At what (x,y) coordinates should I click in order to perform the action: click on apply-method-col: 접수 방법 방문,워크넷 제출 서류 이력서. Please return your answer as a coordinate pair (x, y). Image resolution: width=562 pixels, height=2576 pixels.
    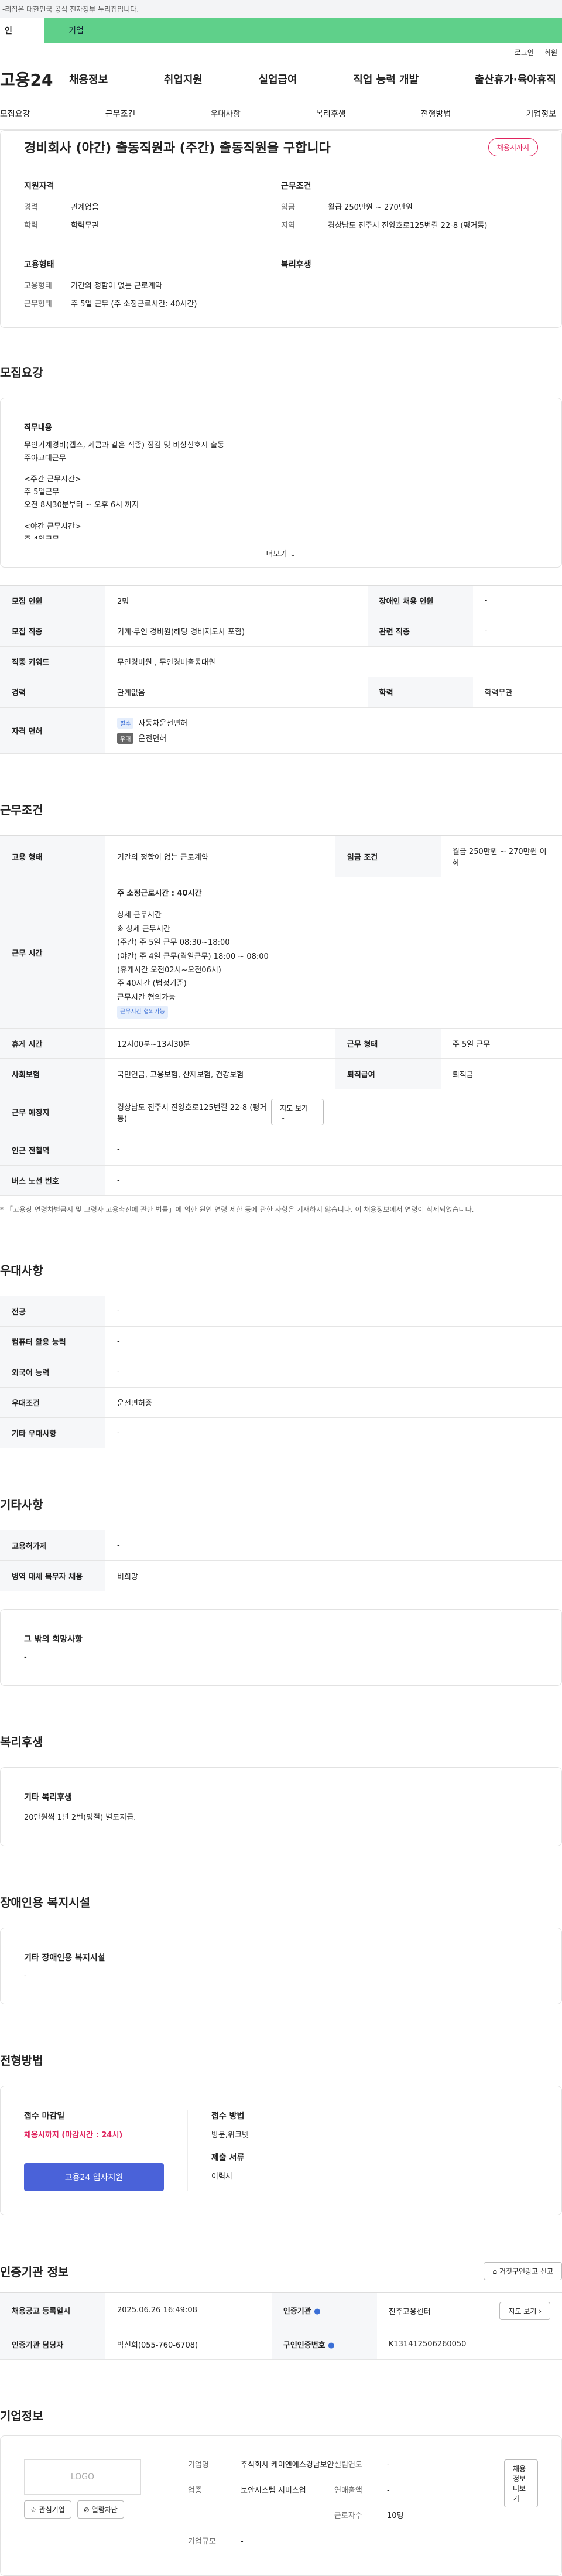
    Looking at the image, I should click on (218, 2151).